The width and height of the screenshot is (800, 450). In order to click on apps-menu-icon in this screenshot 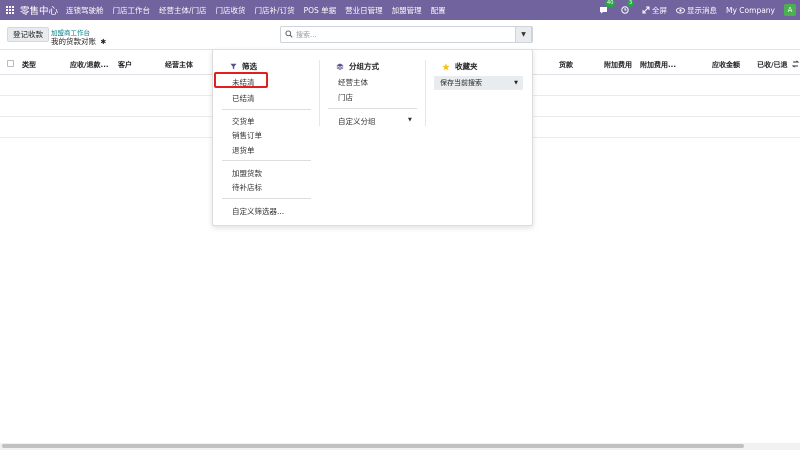, I will do `click(10, 10)`.